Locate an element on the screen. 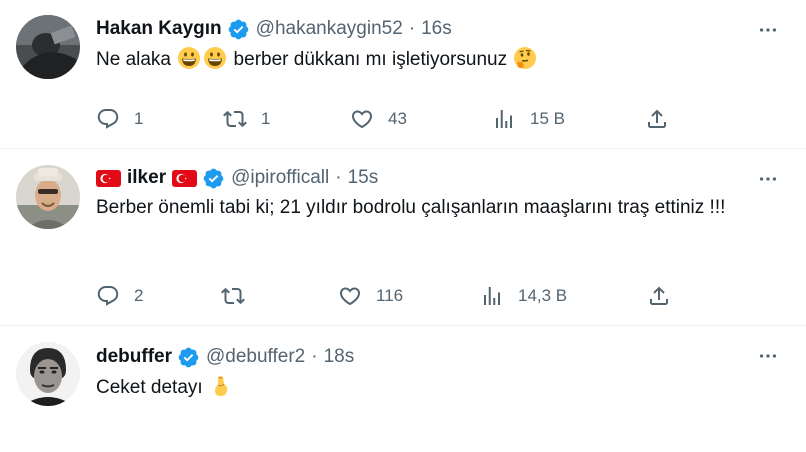  repost-count: 1 is located at coordinates (266, 118).